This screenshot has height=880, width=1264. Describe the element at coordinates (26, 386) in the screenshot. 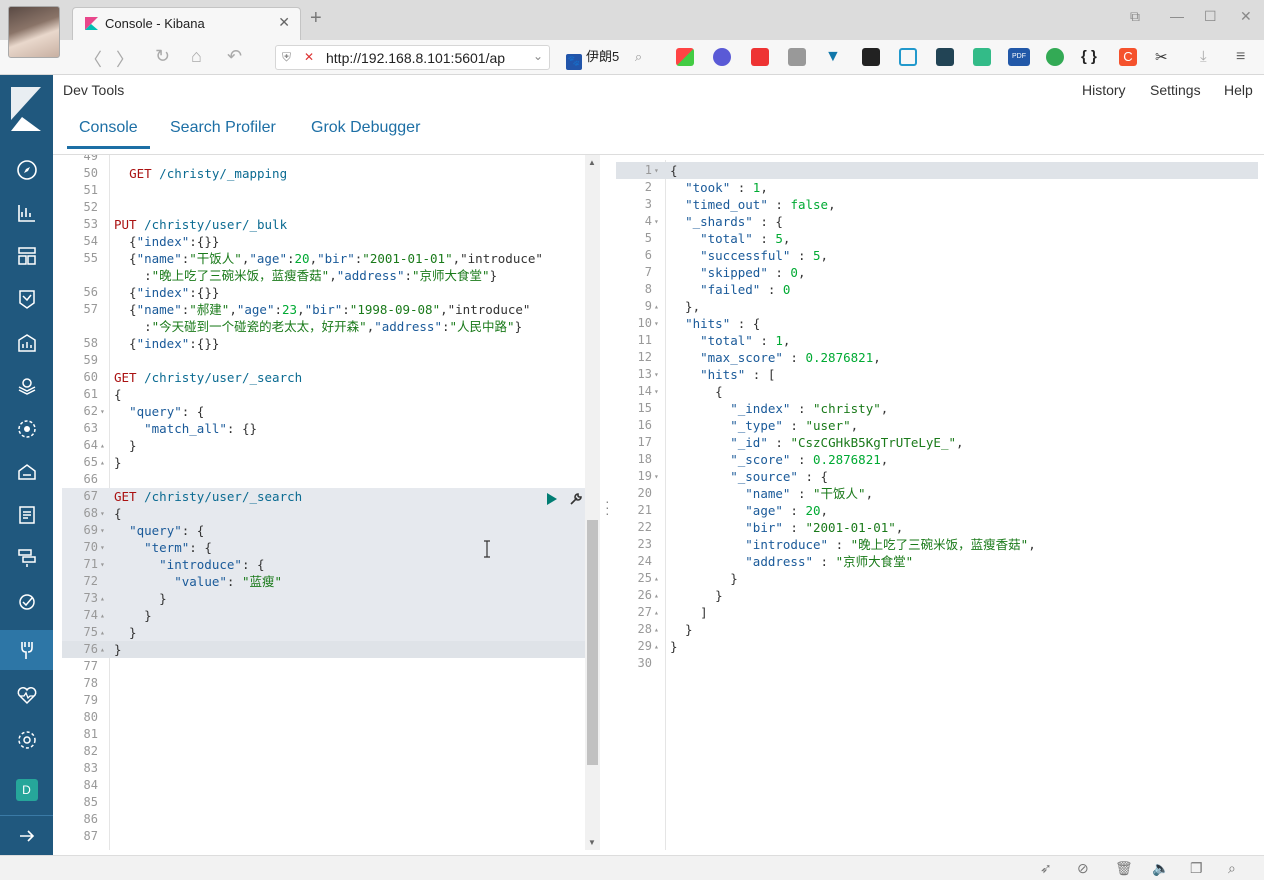

I see `nav-maps` at that location.